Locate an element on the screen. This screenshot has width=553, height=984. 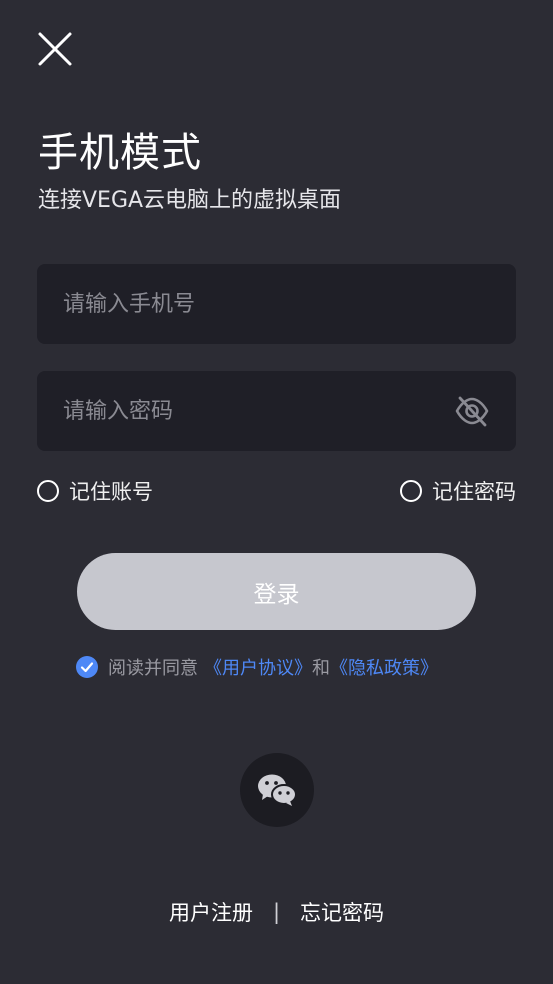
phone-field-container is located at coordinates (276, 304).